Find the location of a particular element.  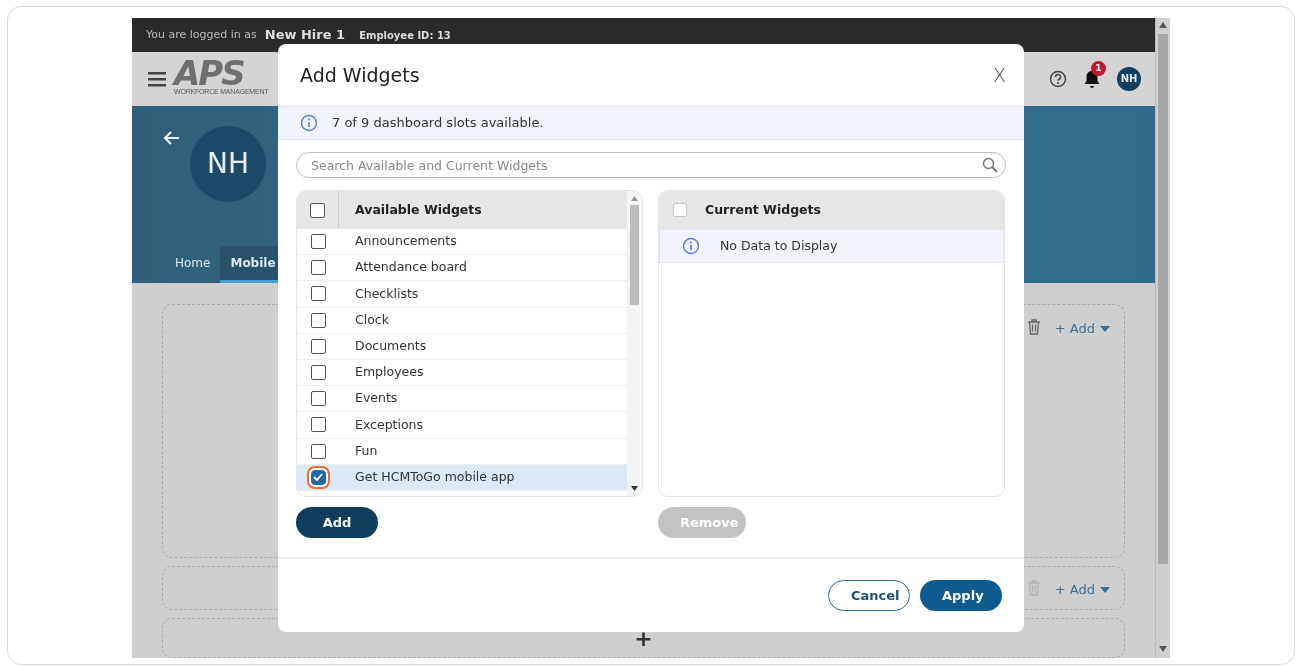

widget-name: Exceptions is located at coordinates (381, 425).